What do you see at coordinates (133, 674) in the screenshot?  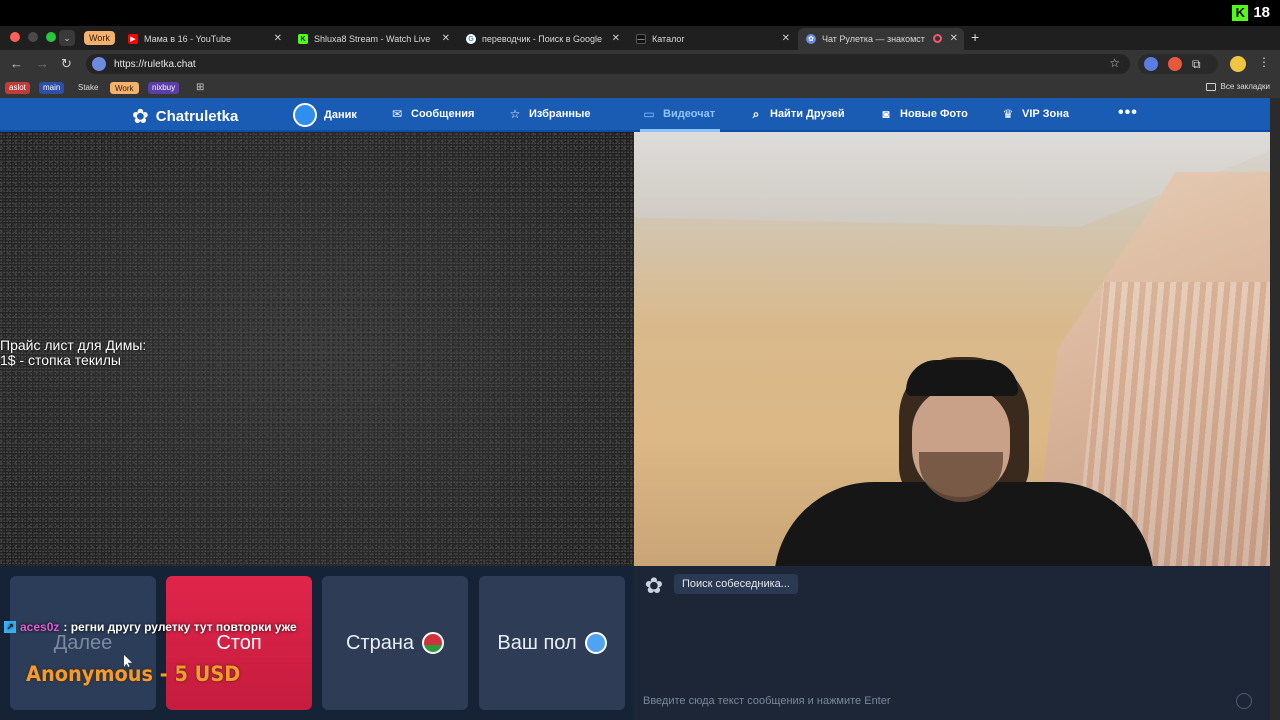 I see `donation-alert: Anonymous - 5 USD` at bounding box center [133, 674].